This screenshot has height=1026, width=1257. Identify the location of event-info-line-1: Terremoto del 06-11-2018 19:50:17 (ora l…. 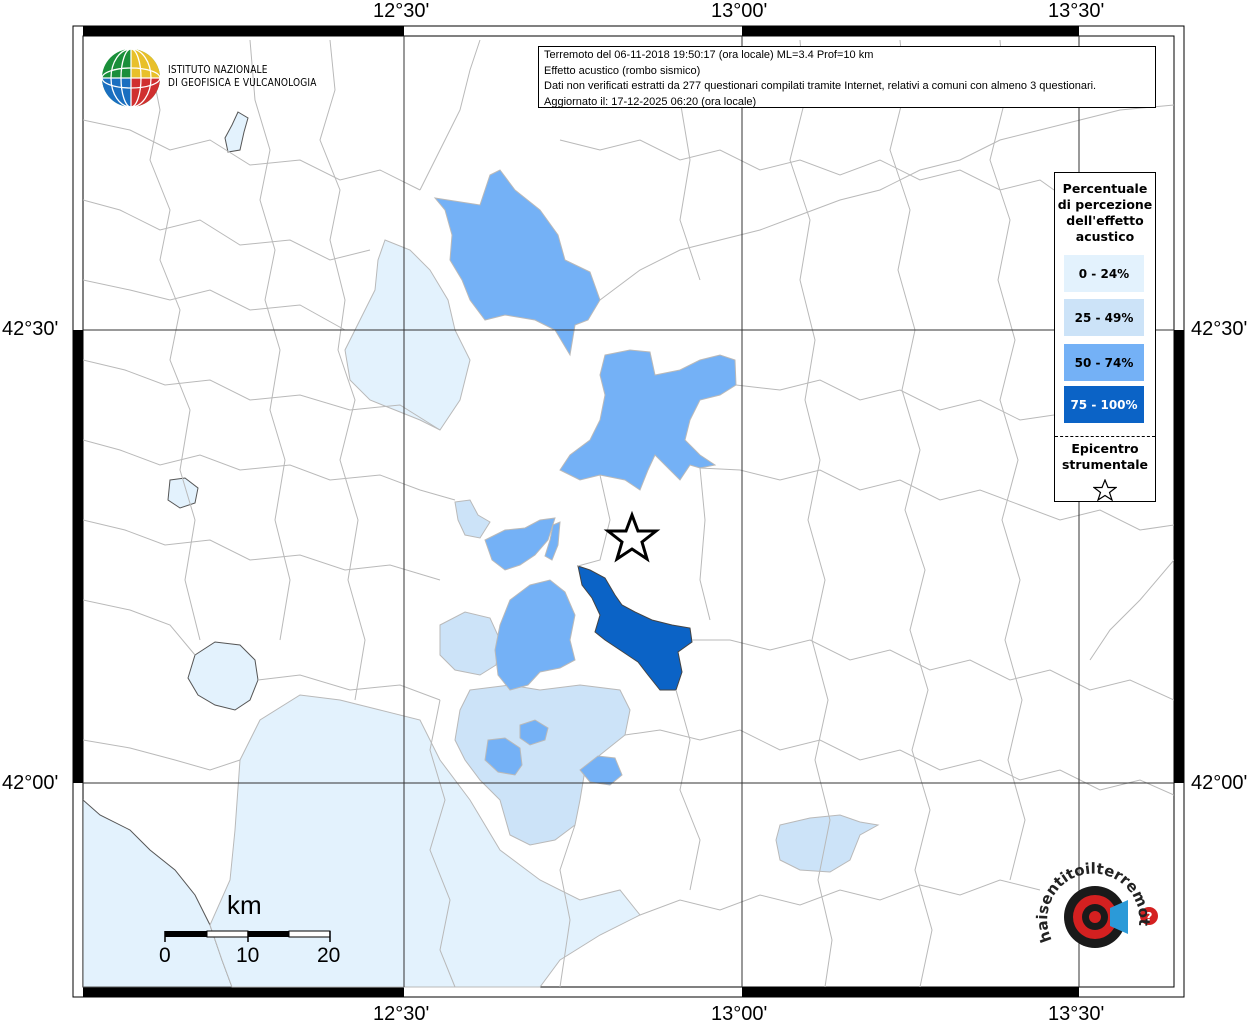
(709, 55).